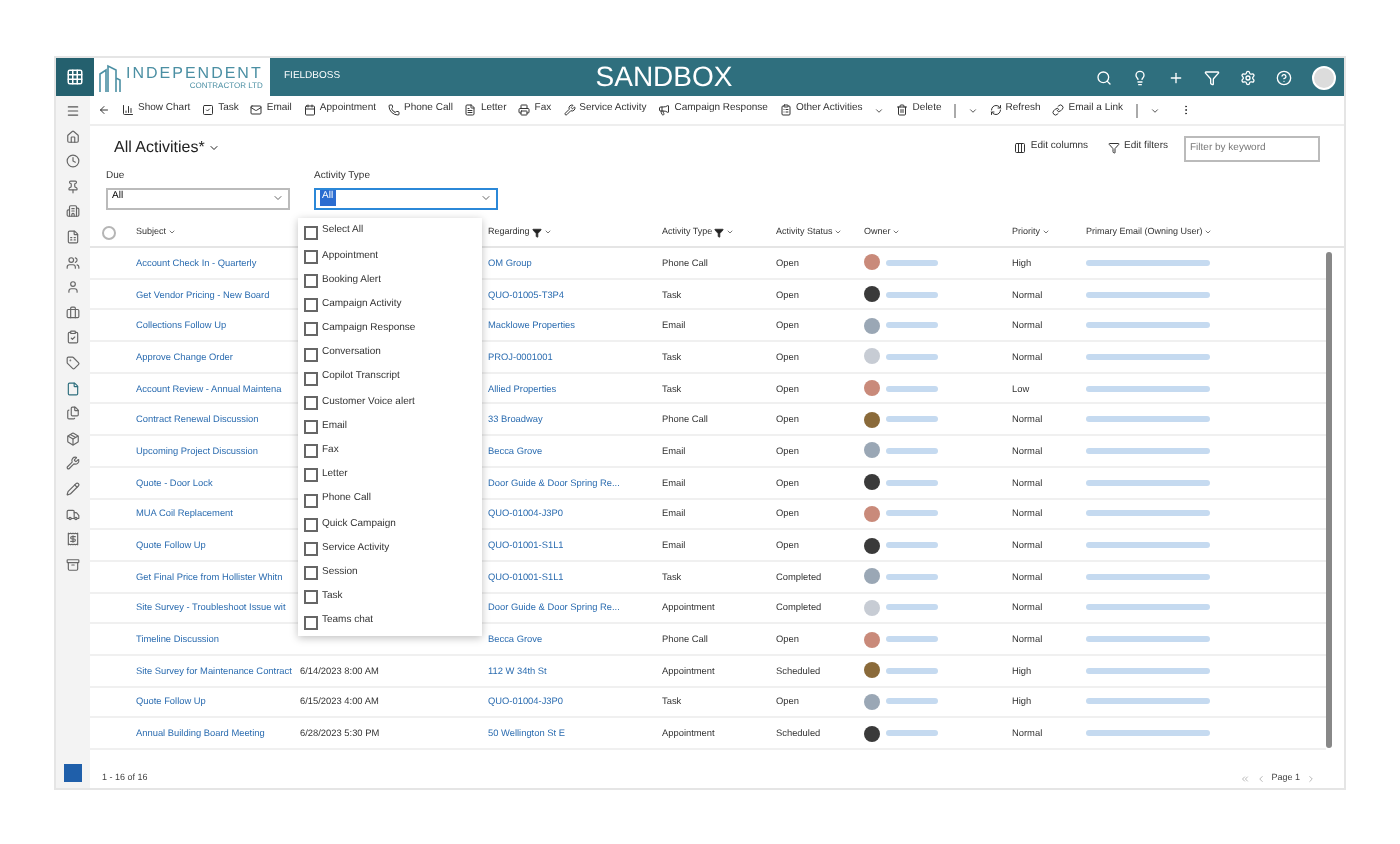  What do you see at coordinates (664, 77) in the screenshot?
I see `environment-title: SANDBOX` at bounding box center [664, 77].